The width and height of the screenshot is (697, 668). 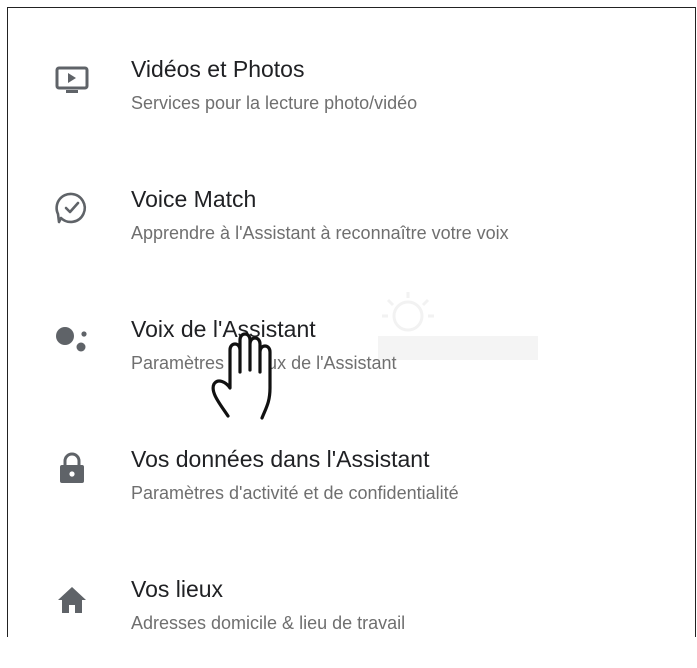 What do you see at coordinates (264, 363) in the screenshot?
I see `item-subtitle: Paramètres vocaux de l'Assistant` at bounding box center [264, 363].